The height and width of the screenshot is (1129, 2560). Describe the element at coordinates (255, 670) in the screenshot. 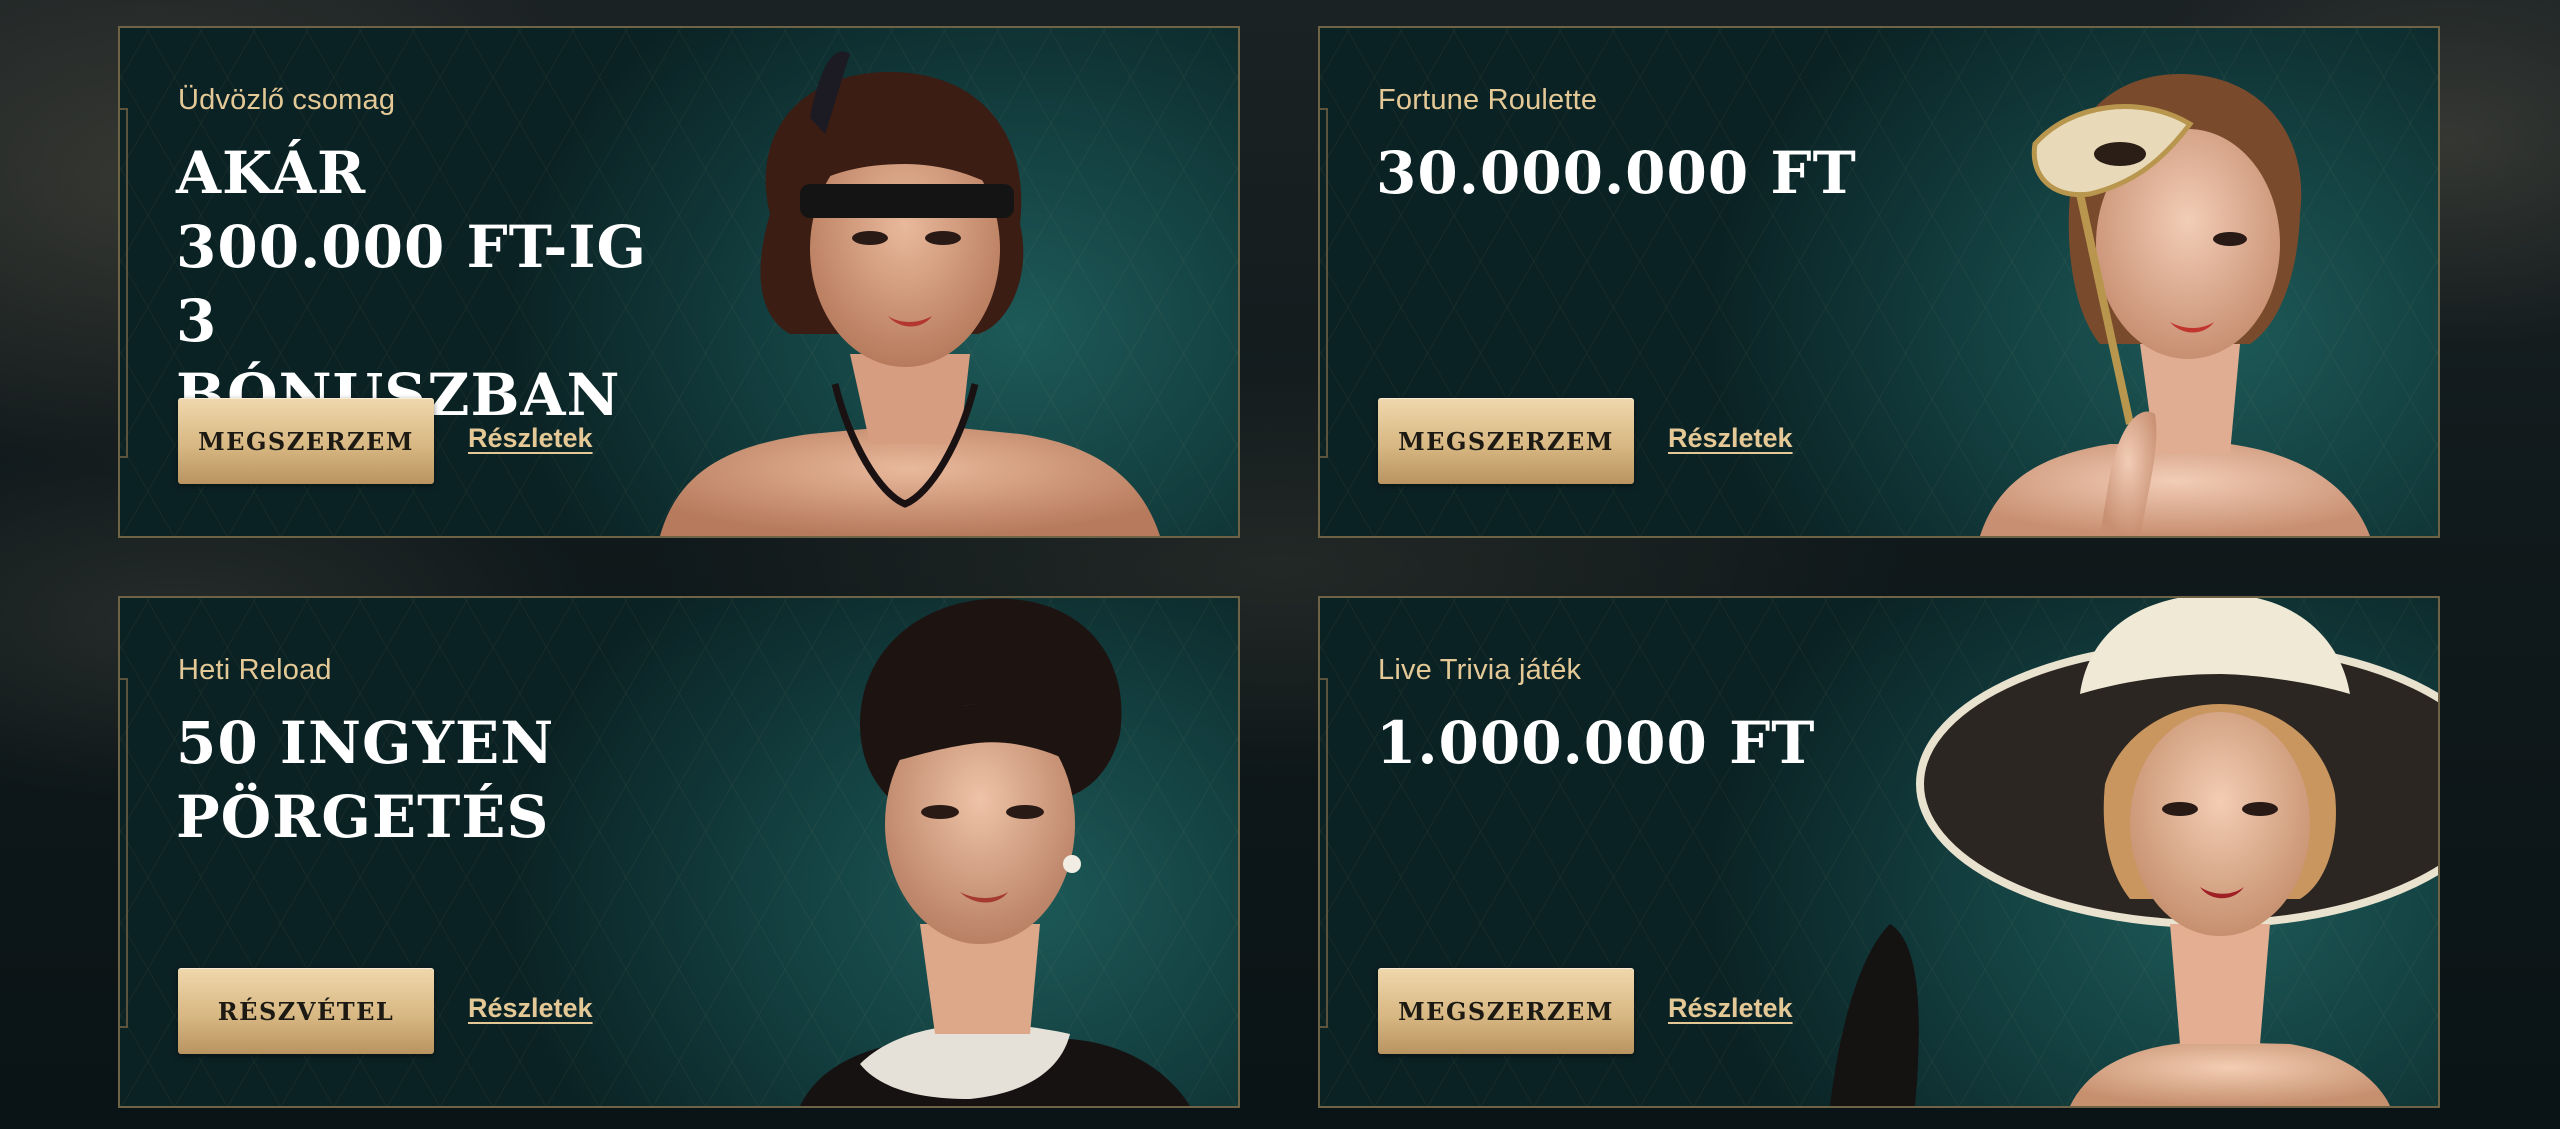

I see `promo-subtitle: Heti Reload` at that location.